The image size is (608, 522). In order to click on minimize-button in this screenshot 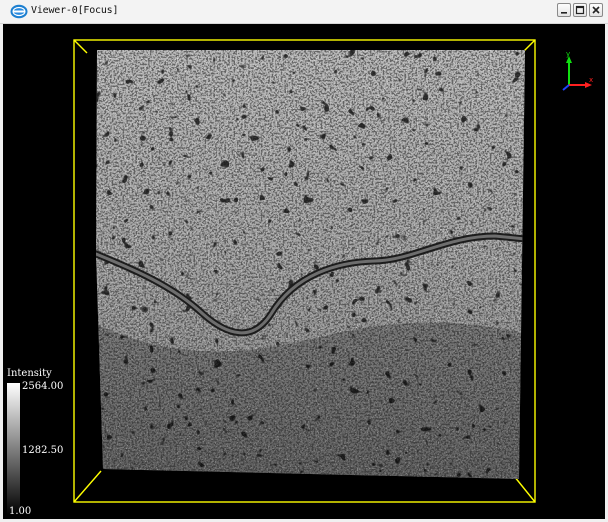, I will do `click(564, 10)`.